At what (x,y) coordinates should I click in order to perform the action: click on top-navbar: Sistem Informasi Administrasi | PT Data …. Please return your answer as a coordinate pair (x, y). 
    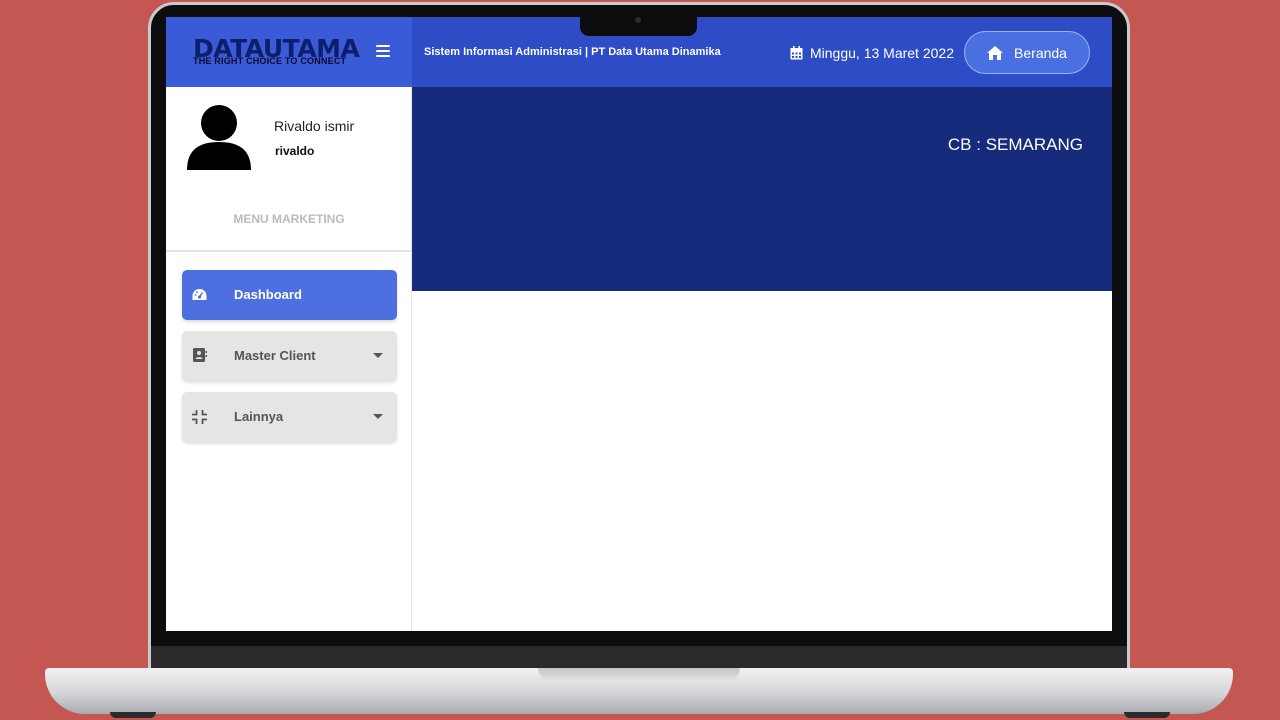
    Looking at the image, I should click on (762, 52).